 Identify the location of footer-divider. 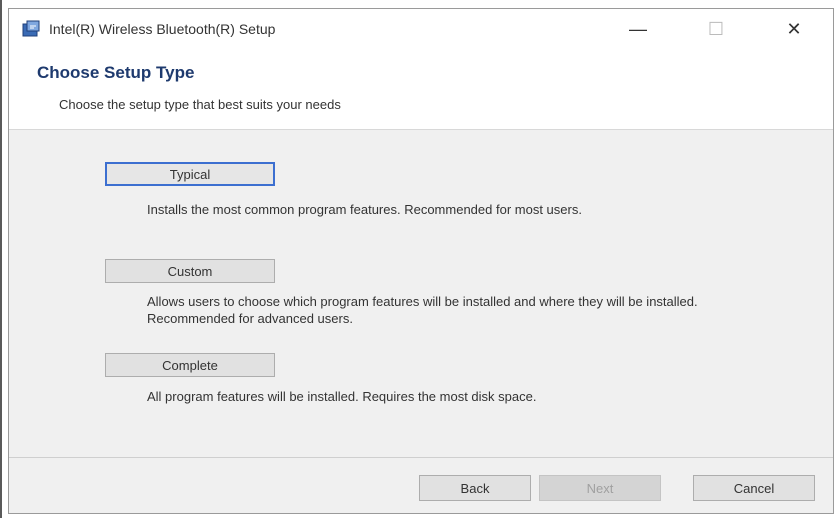
(421, 457).